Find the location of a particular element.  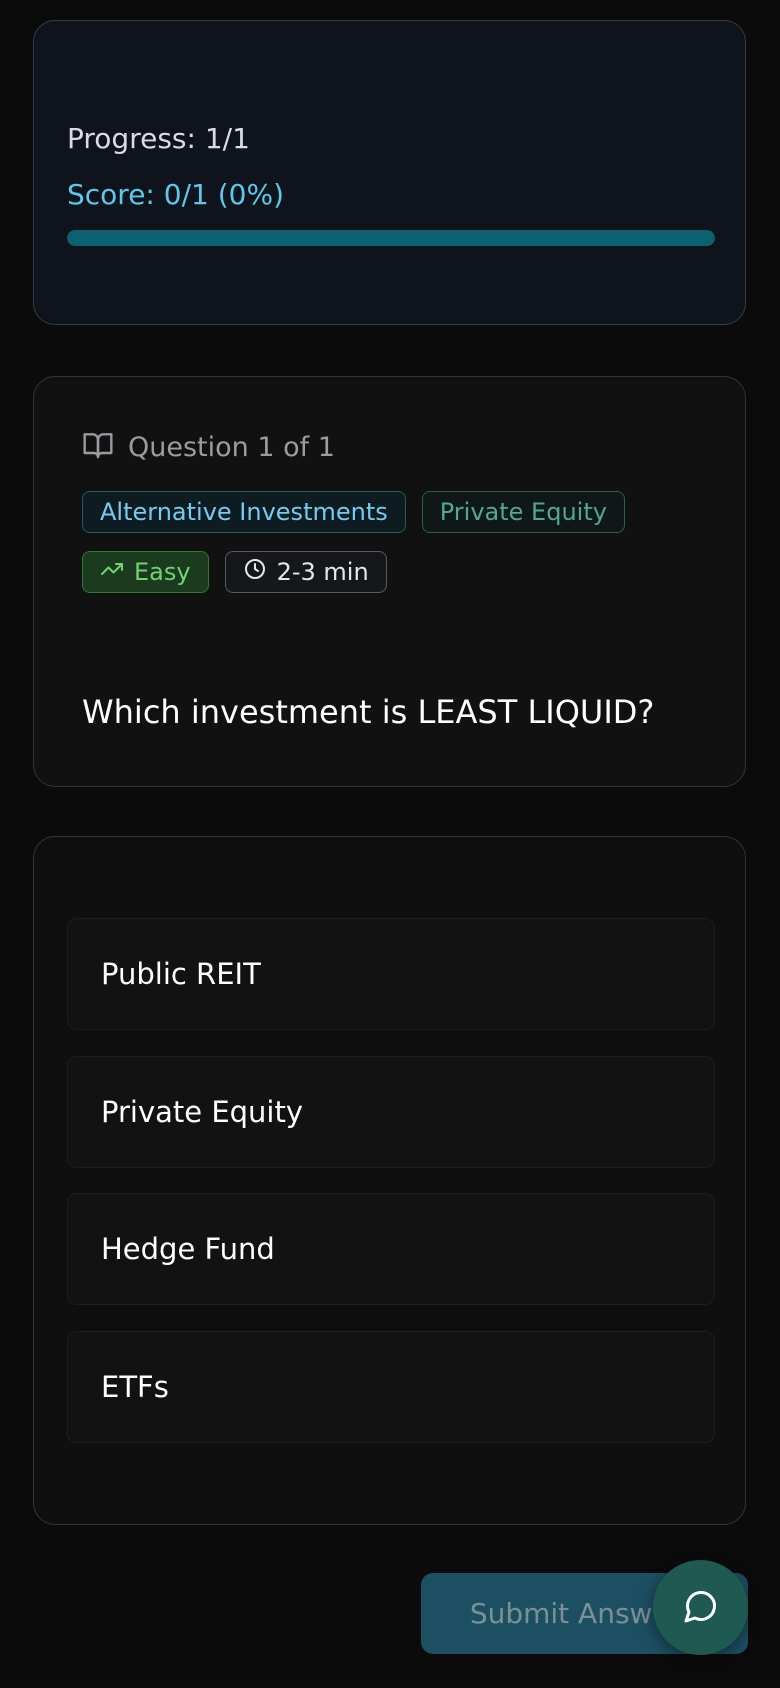

progress-bar is located at coordinates (391, 238).